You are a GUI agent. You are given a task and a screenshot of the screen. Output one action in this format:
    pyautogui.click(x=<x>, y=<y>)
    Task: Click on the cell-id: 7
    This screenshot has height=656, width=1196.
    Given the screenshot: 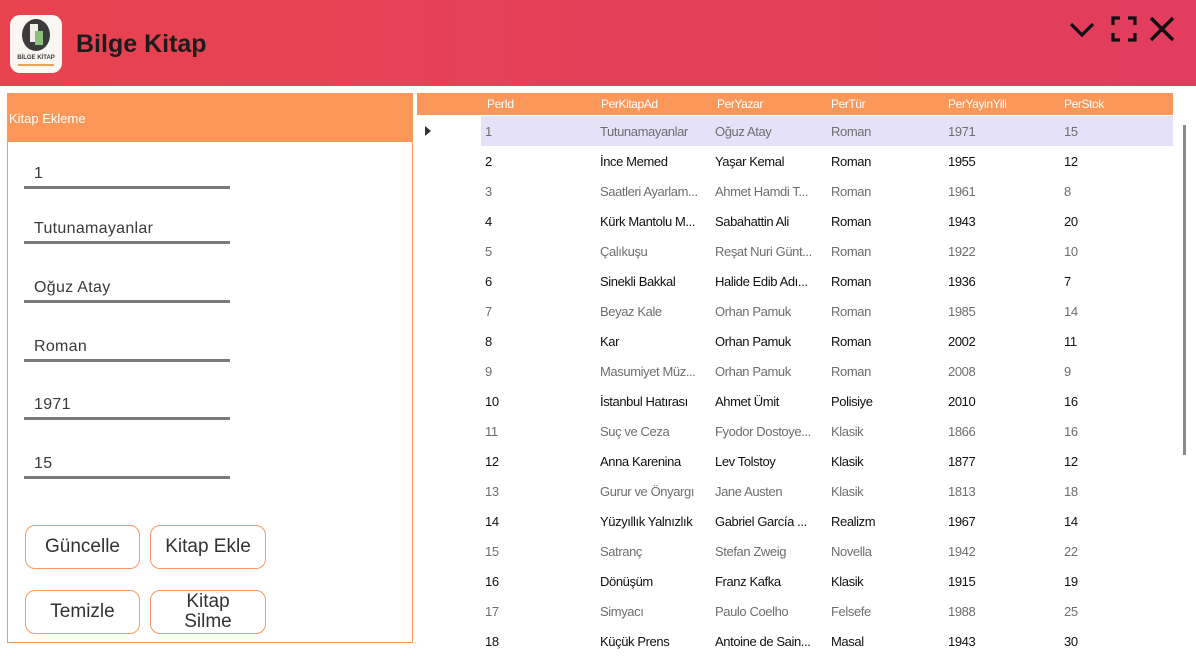 What is the action you would take?
    pyautogui.click(x=488, y=311)
    